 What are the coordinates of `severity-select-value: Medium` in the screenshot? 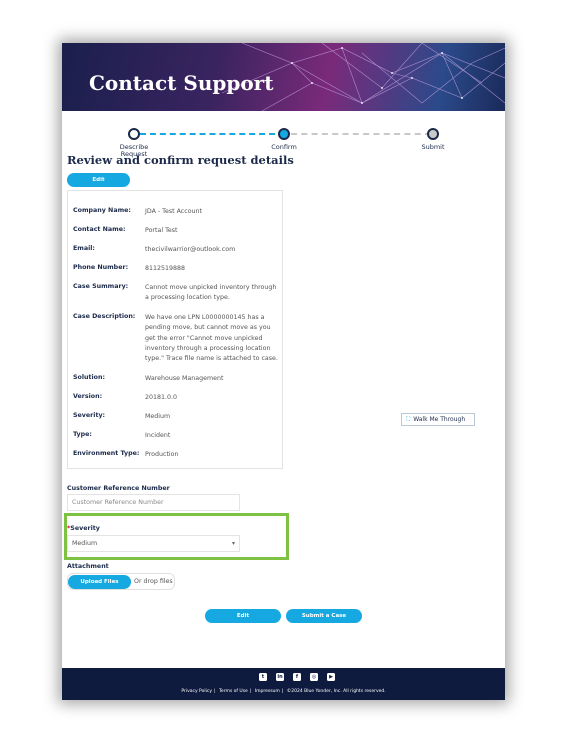 It's located at (85, 543).